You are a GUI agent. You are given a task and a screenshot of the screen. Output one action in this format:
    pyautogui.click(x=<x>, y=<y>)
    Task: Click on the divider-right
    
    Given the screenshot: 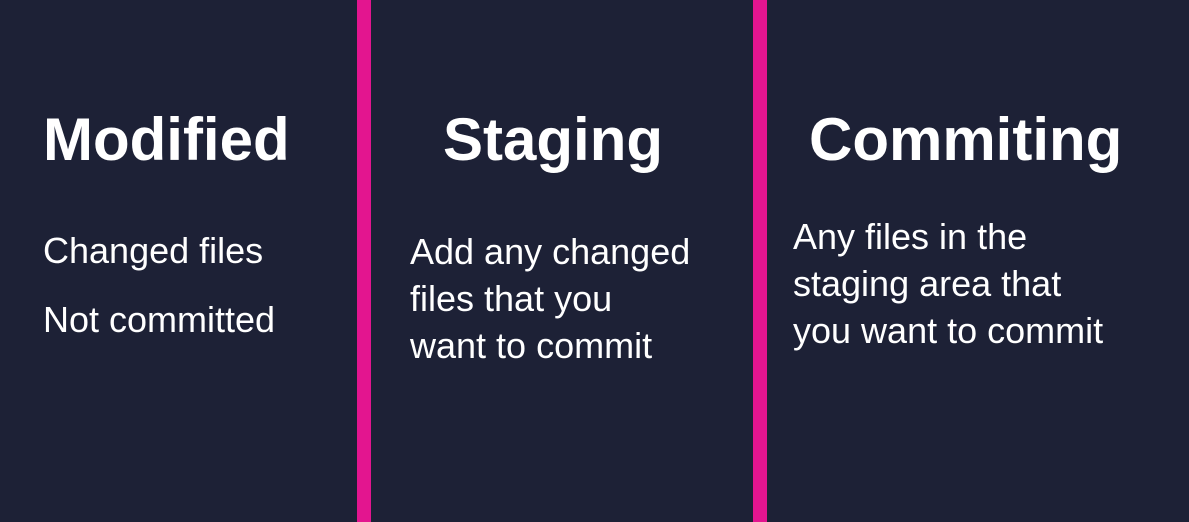 What is the action you would take?
    pyautogui.click(x=760, y=261)
    